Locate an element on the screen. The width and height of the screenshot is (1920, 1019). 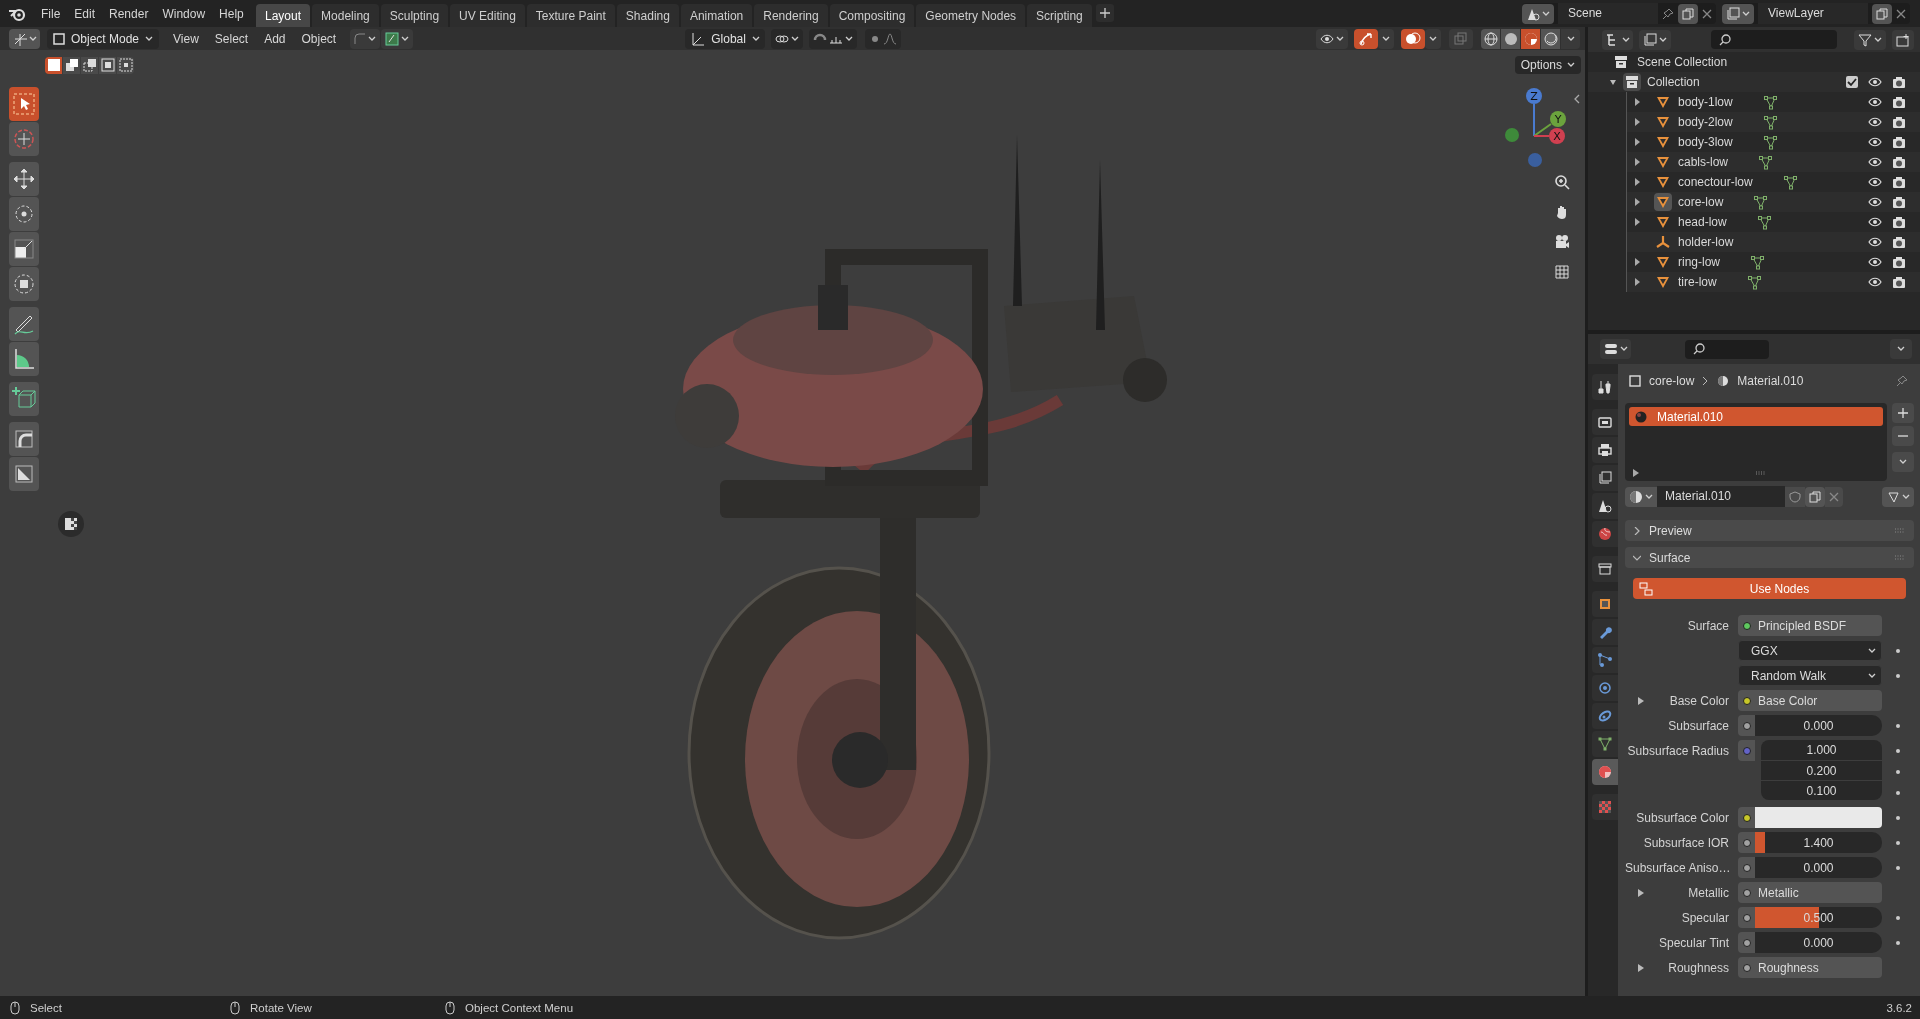
workspace-tab: Geometry Nodes is located at coordinates (971, 15).